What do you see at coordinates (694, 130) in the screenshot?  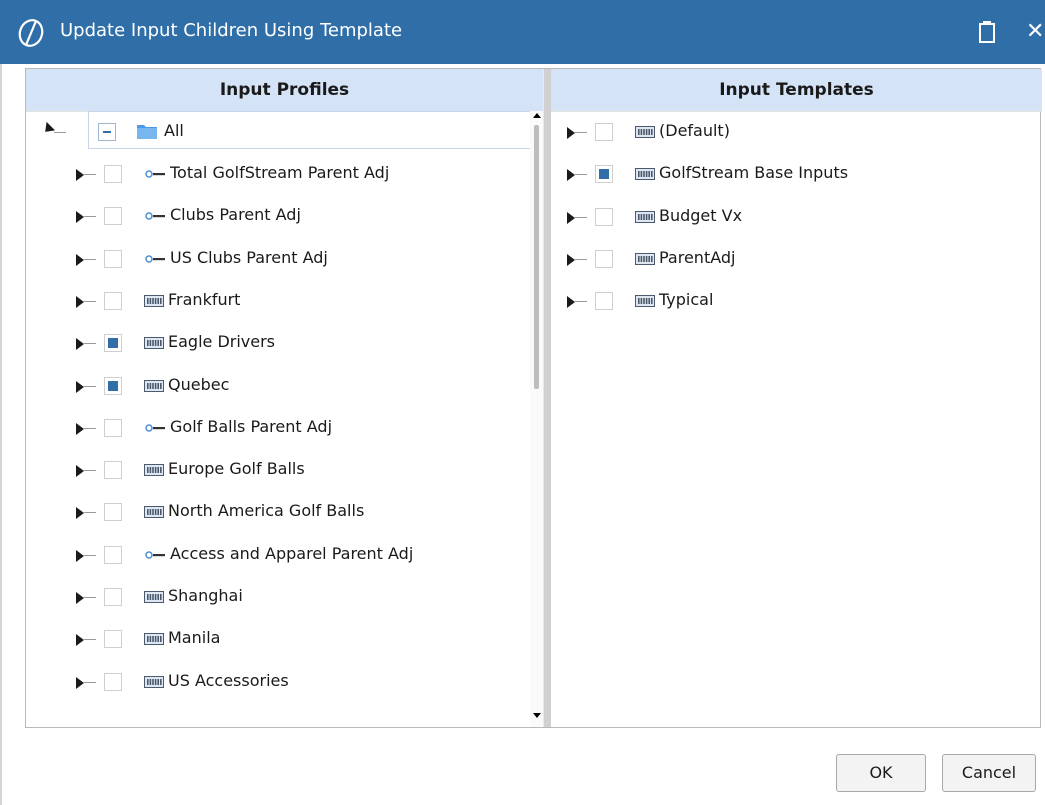 I see `item-label: (Default)` at bounding box center [694, 130].